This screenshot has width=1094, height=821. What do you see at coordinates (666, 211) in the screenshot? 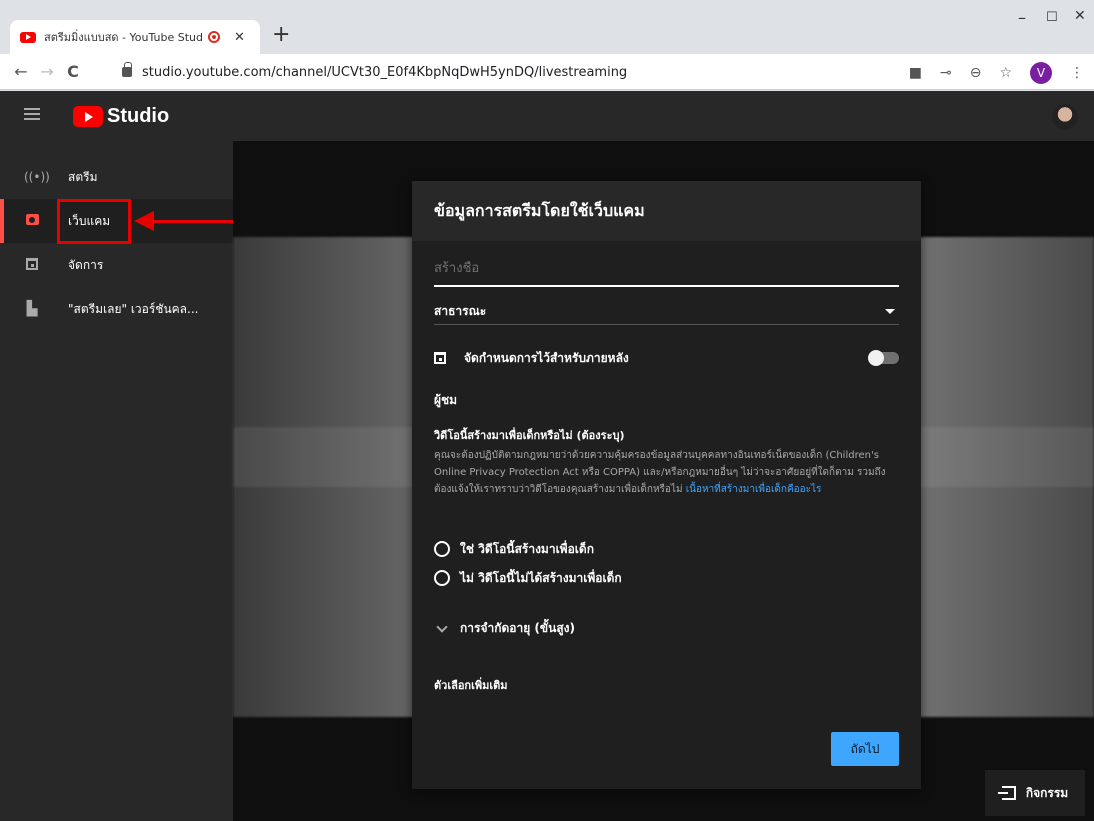
I see `dialog-header: ข้อมูลการสตรีมโดยใช้เว็บแคม` at bounding box center [666, 211].